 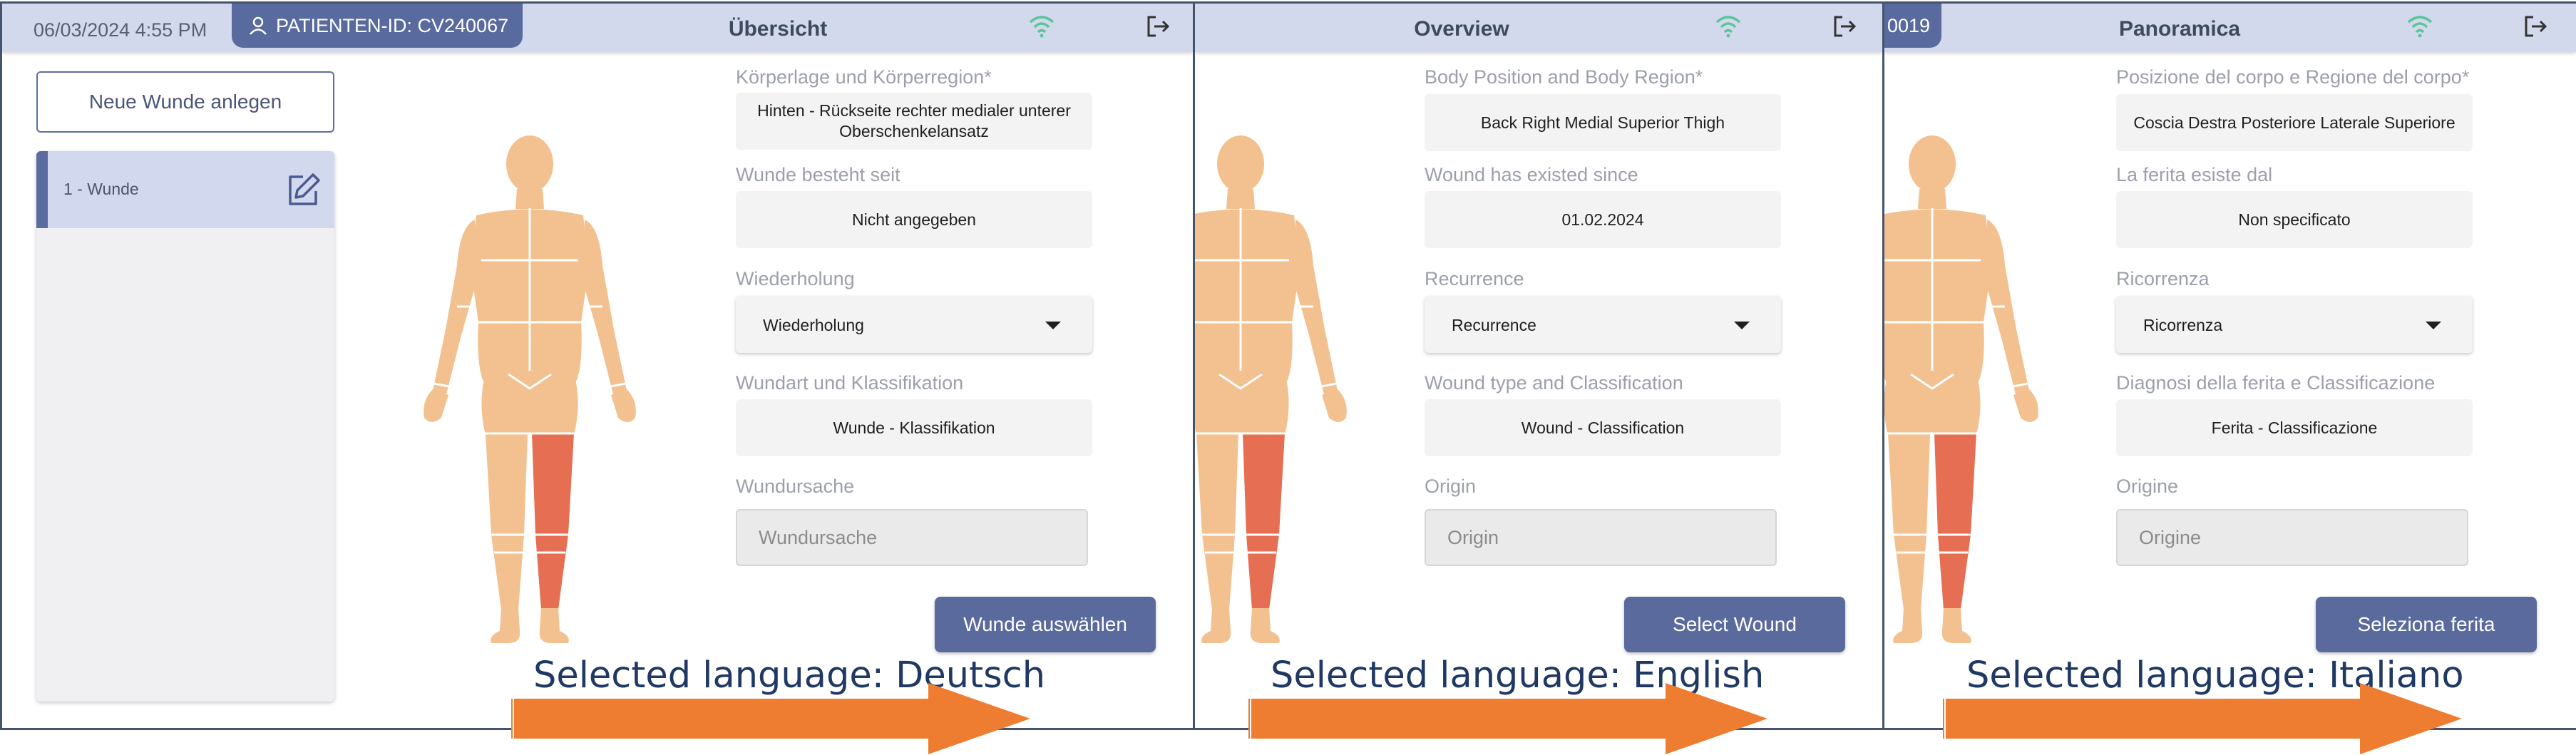 What do you see at coordinates (1909, 25) in the screenshot?
I see `patient-id-text: 0019` at bounding box center [1909, 25].